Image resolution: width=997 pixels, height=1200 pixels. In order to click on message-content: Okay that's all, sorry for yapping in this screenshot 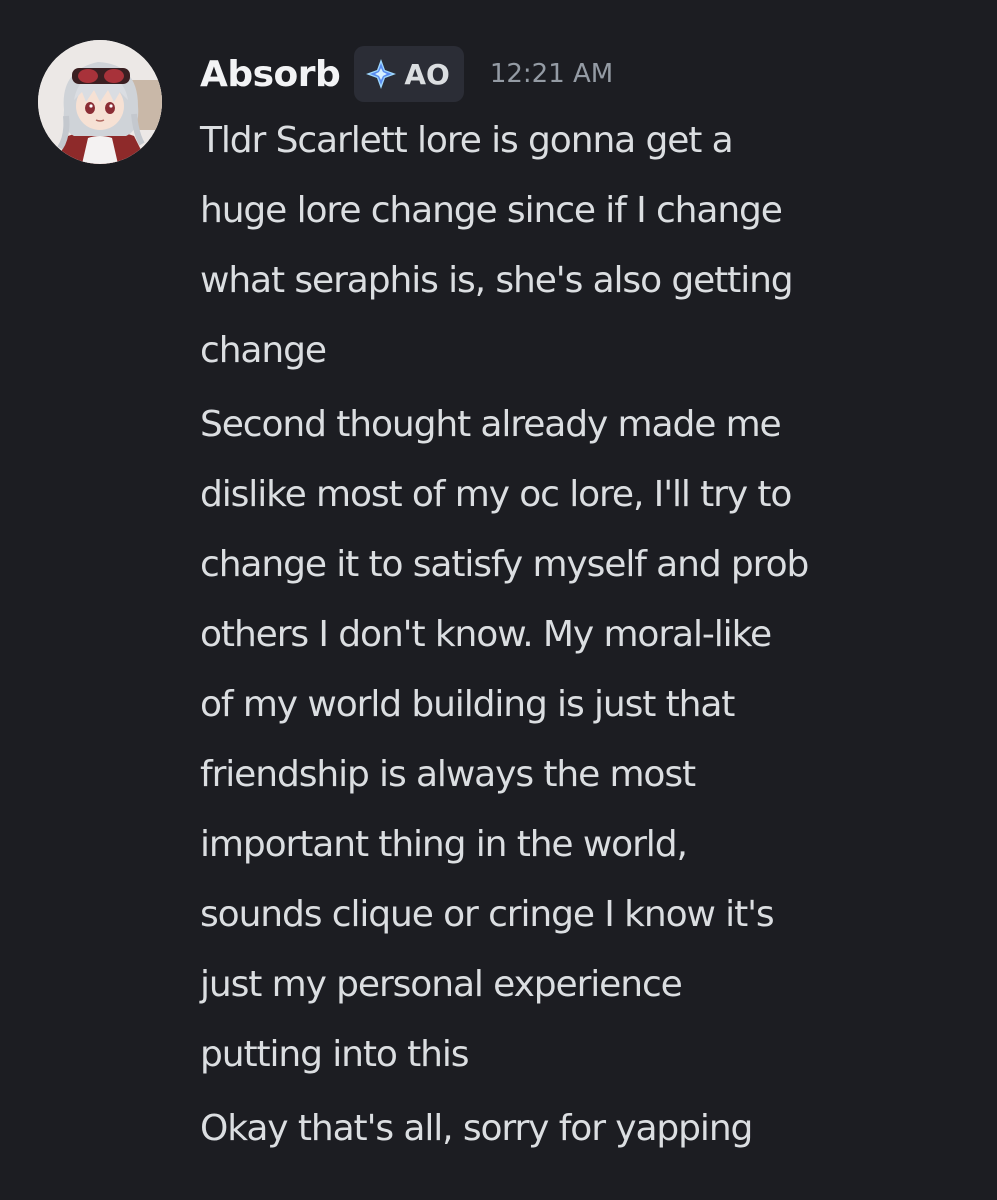, I will do `click(585, 1129)`.